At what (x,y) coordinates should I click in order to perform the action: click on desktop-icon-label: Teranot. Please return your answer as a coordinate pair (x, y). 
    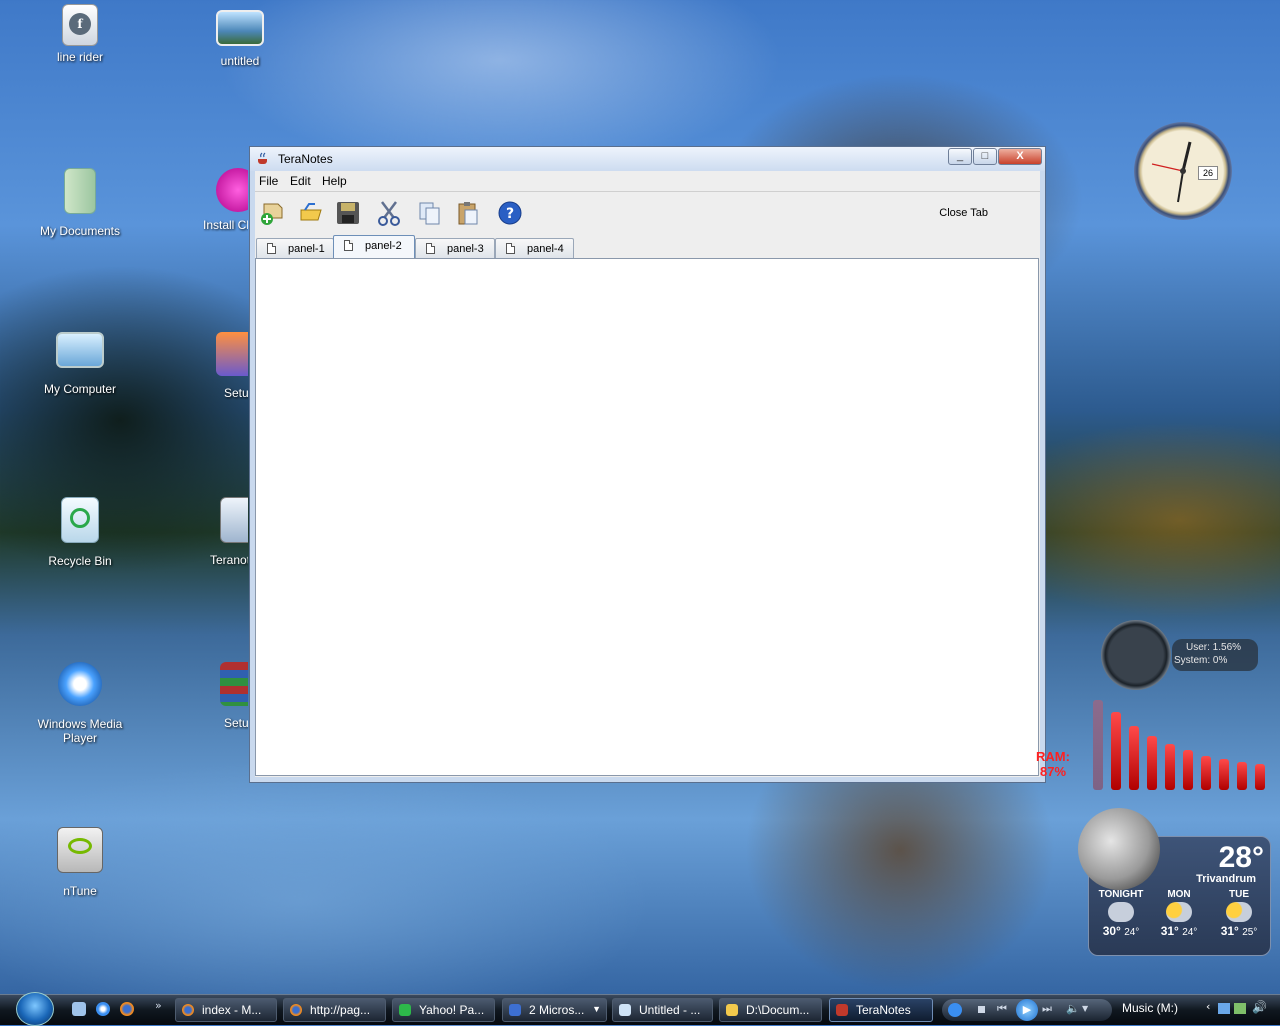
    Looking at the image, I should click on (229, 560).